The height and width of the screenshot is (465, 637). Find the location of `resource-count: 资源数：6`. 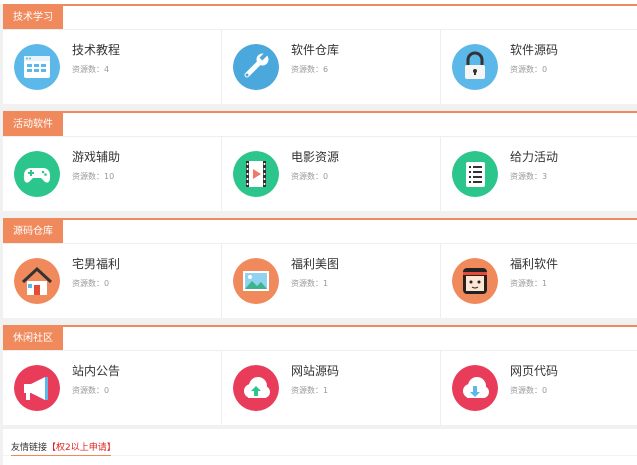

resource-count: 资源数：6 is located at coordinates (310, 69).